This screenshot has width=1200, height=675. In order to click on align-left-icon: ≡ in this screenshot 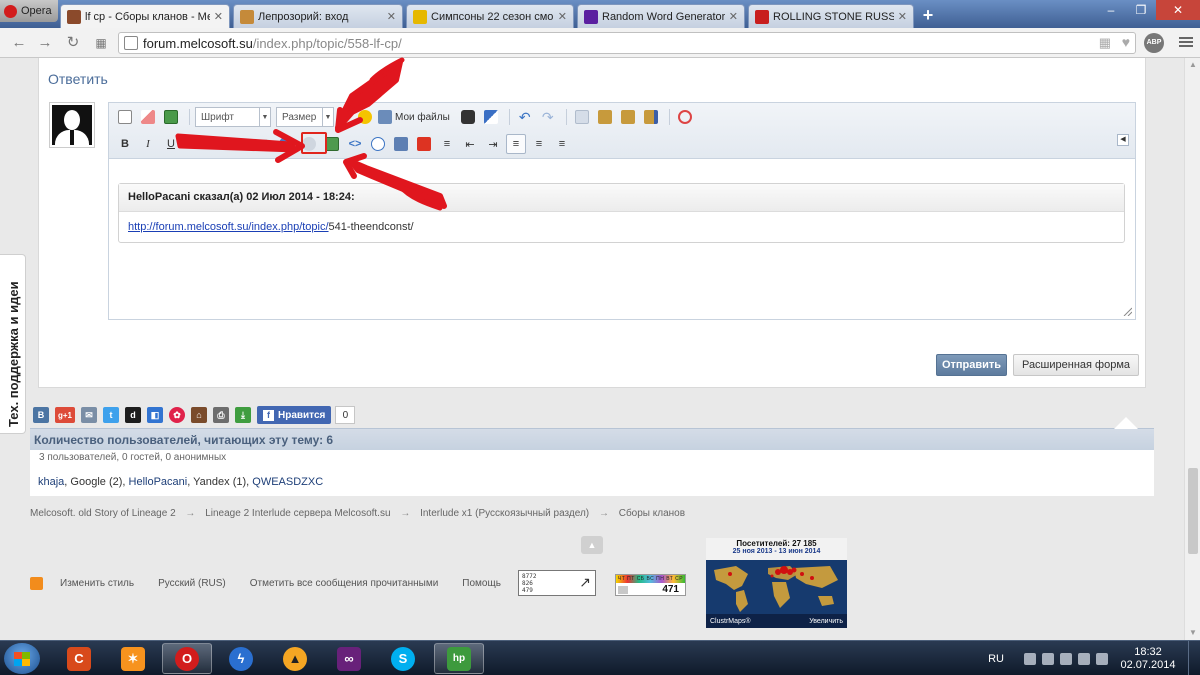, I will do `click(516, 144)`.